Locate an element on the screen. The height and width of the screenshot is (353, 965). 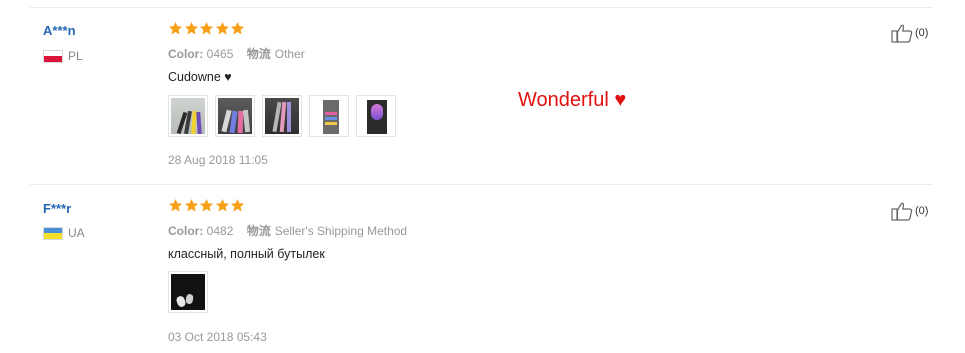
poland-flag-icon is located at coordinates (53, 56).